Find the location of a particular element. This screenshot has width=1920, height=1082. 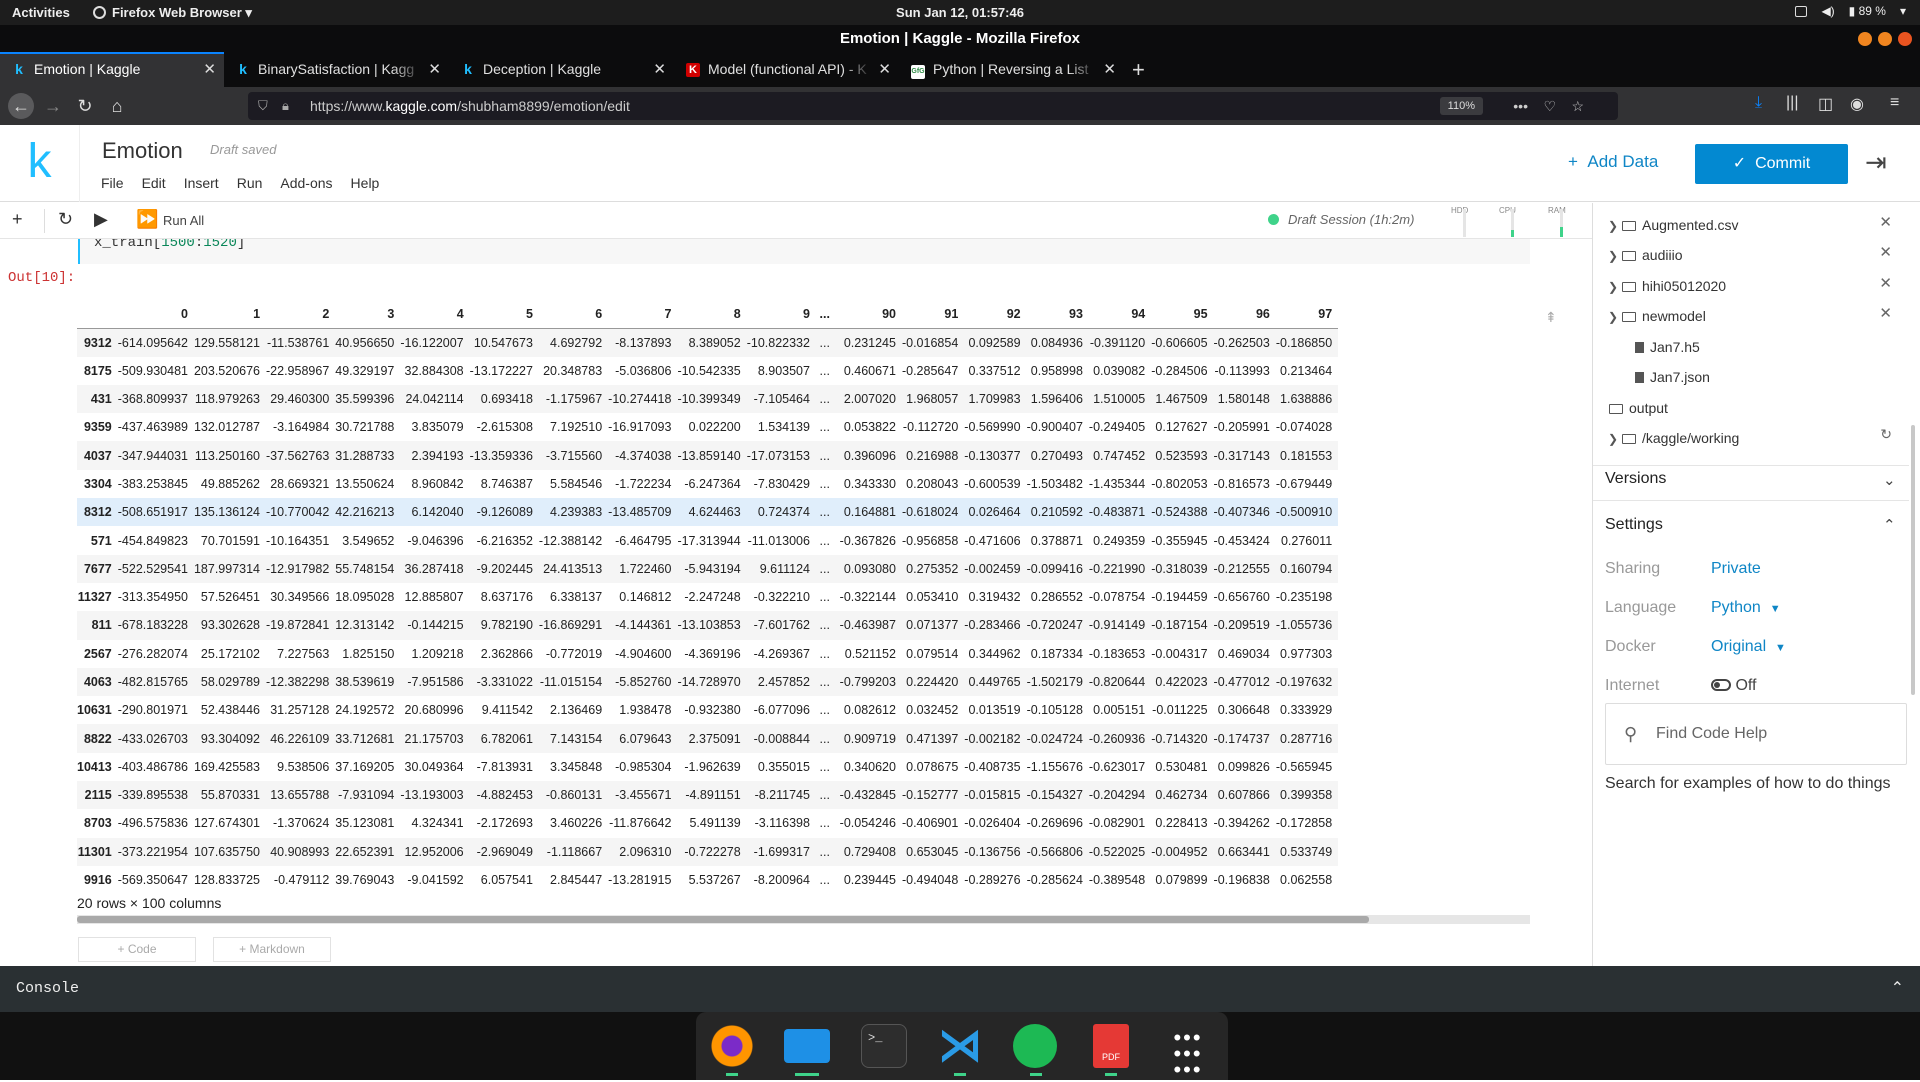

add-markdown-cell-button: + Markdown is located at coordinates (272, 949).